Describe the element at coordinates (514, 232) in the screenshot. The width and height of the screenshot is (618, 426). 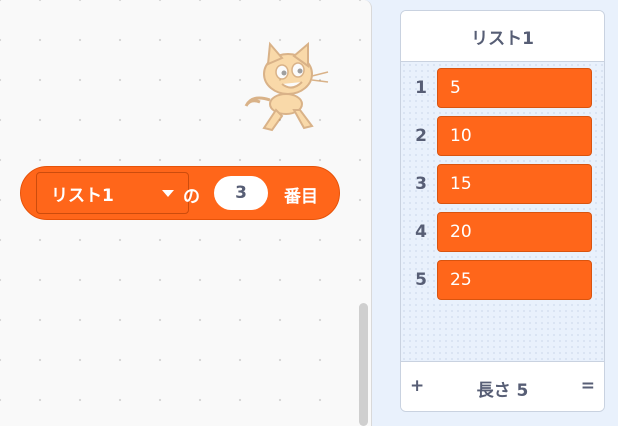
I see `row-value: 20` at that location.